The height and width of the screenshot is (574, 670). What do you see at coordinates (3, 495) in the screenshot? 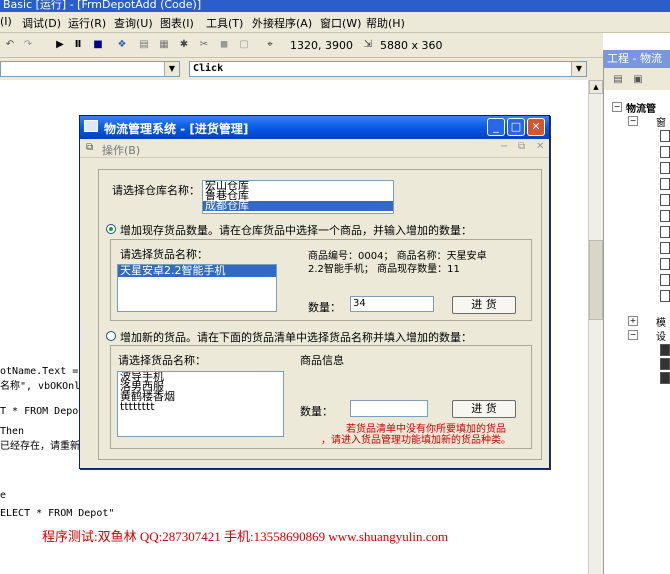
I see `code-line: e` at bounding box center [3, 495].